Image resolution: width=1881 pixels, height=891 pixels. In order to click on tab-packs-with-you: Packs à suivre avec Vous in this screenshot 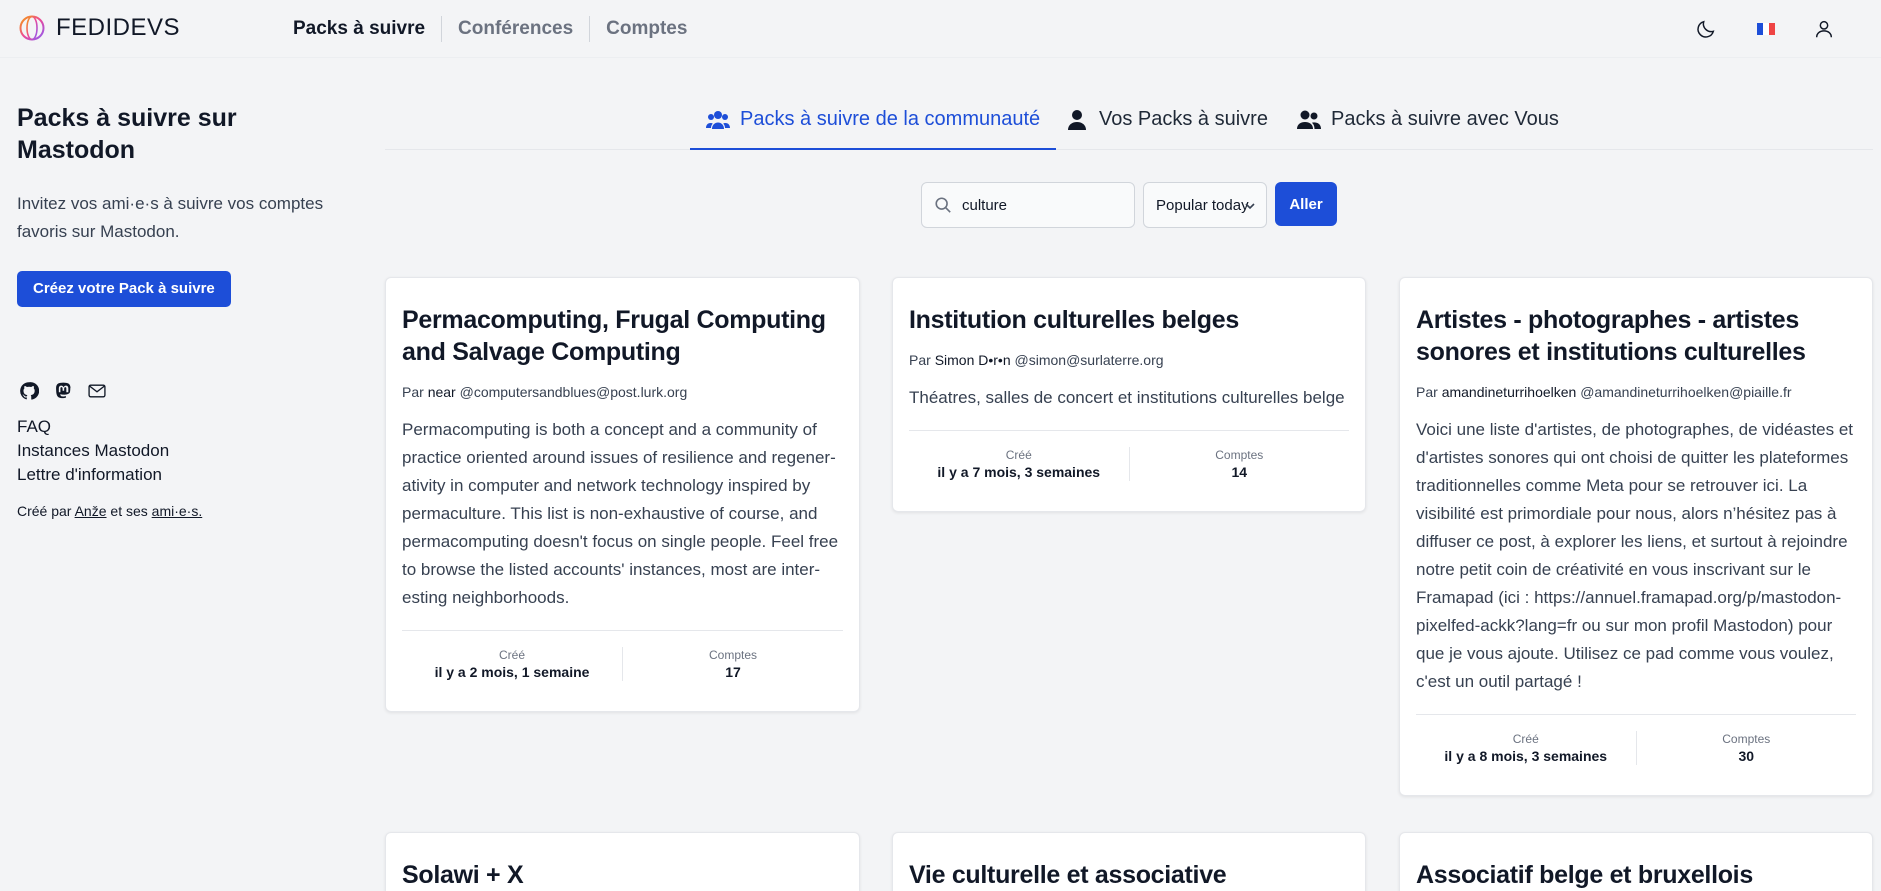, I will do `click(1428, 125)`.